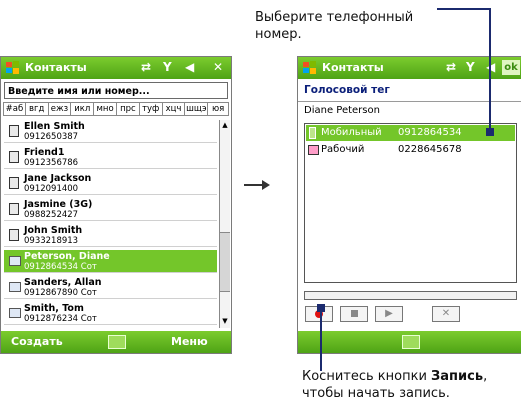 This screenshot has width=521, height=405. I want to click on contact-name: Friend1, so click(44, 152).